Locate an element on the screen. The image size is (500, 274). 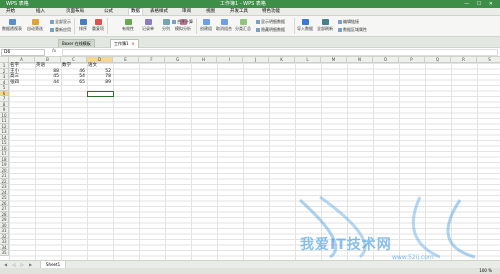
tab-label: 工作簿1 is located at coordinates (121, 43).